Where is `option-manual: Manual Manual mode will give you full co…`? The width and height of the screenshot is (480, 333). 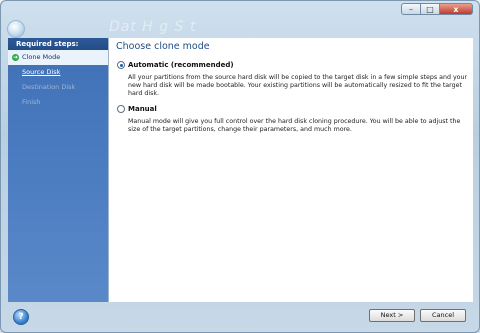 option-manual: Manual Manual mode will give you full co… is located at coordinates (292, 119).